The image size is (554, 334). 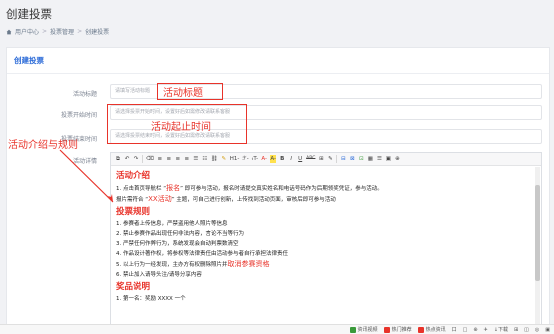 I want to click on strikethrough-button: ABC, so click(x=310, y=159).